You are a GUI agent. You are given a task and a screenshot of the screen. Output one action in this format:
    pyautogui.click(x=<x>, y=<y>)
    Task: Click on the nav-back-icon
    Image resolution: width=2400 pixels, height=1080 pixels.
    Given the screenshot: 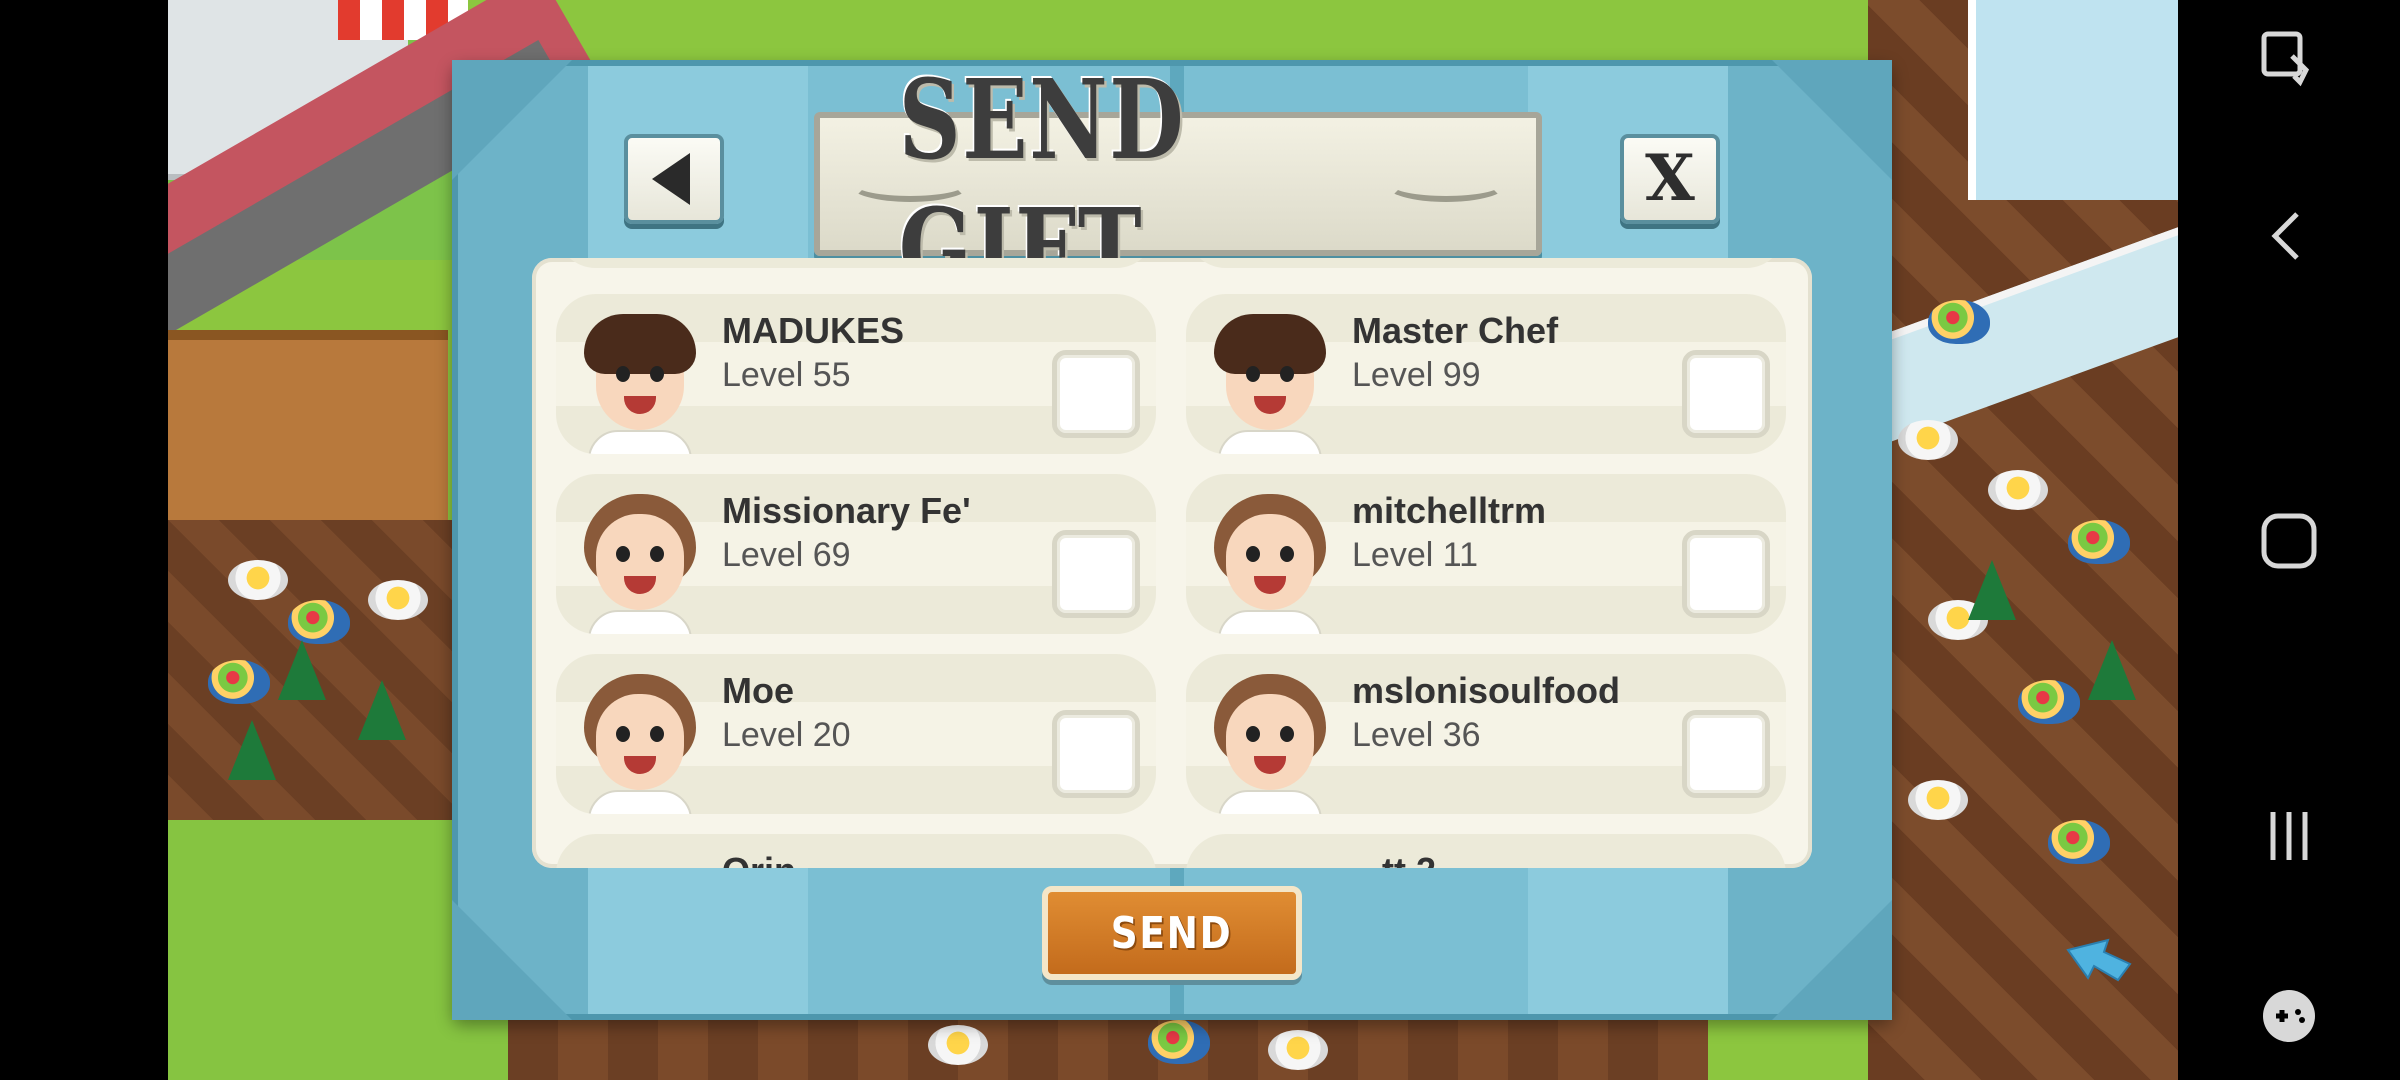 What is the action you would take?
    pyautogui.click(x=2289, y=236)
    